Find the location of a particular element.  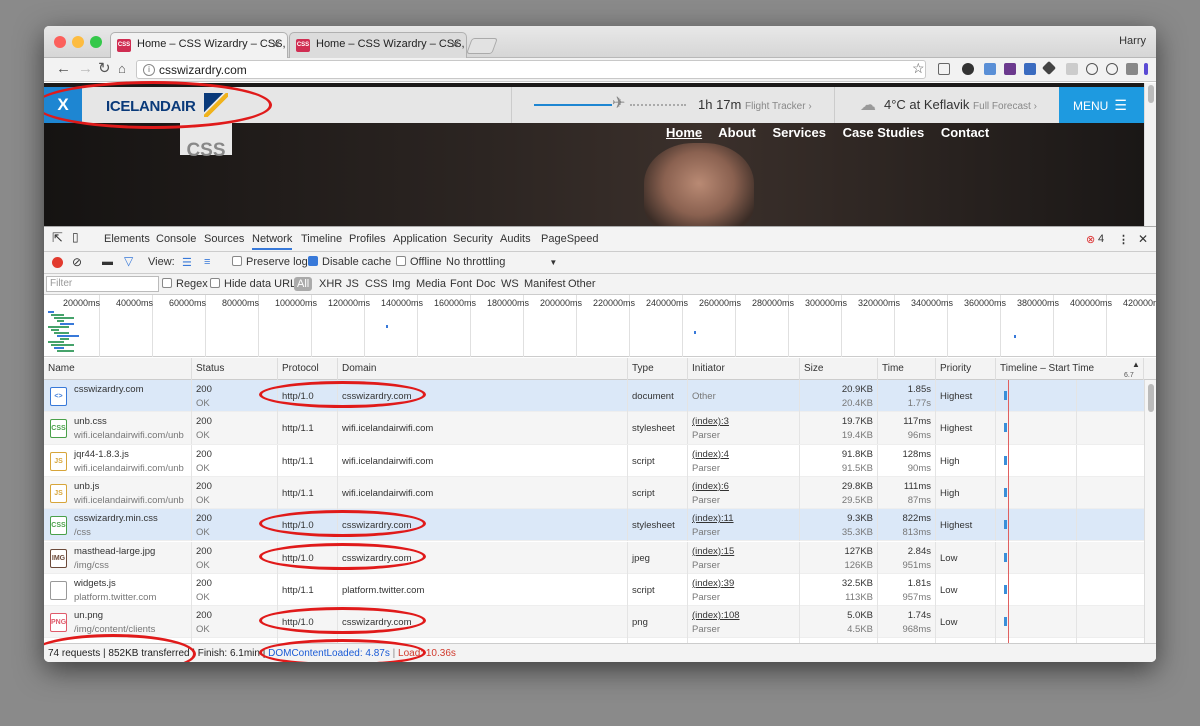

col-priority: Priority is located at coordinates (966, 369).